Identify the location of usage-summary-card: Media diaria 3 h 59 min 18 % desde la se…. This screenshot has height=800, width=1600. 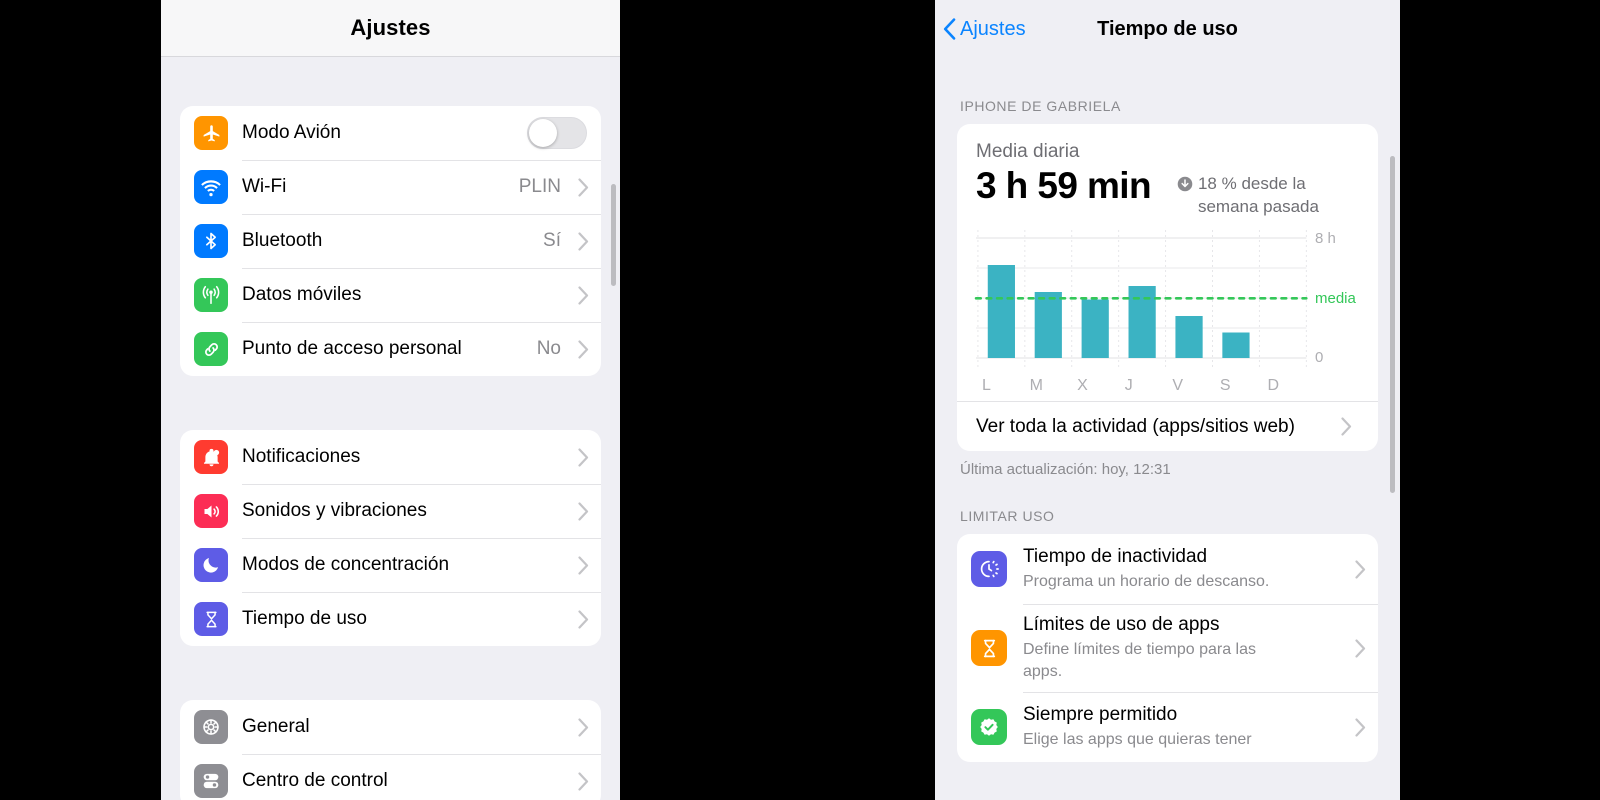
(1167, 288).